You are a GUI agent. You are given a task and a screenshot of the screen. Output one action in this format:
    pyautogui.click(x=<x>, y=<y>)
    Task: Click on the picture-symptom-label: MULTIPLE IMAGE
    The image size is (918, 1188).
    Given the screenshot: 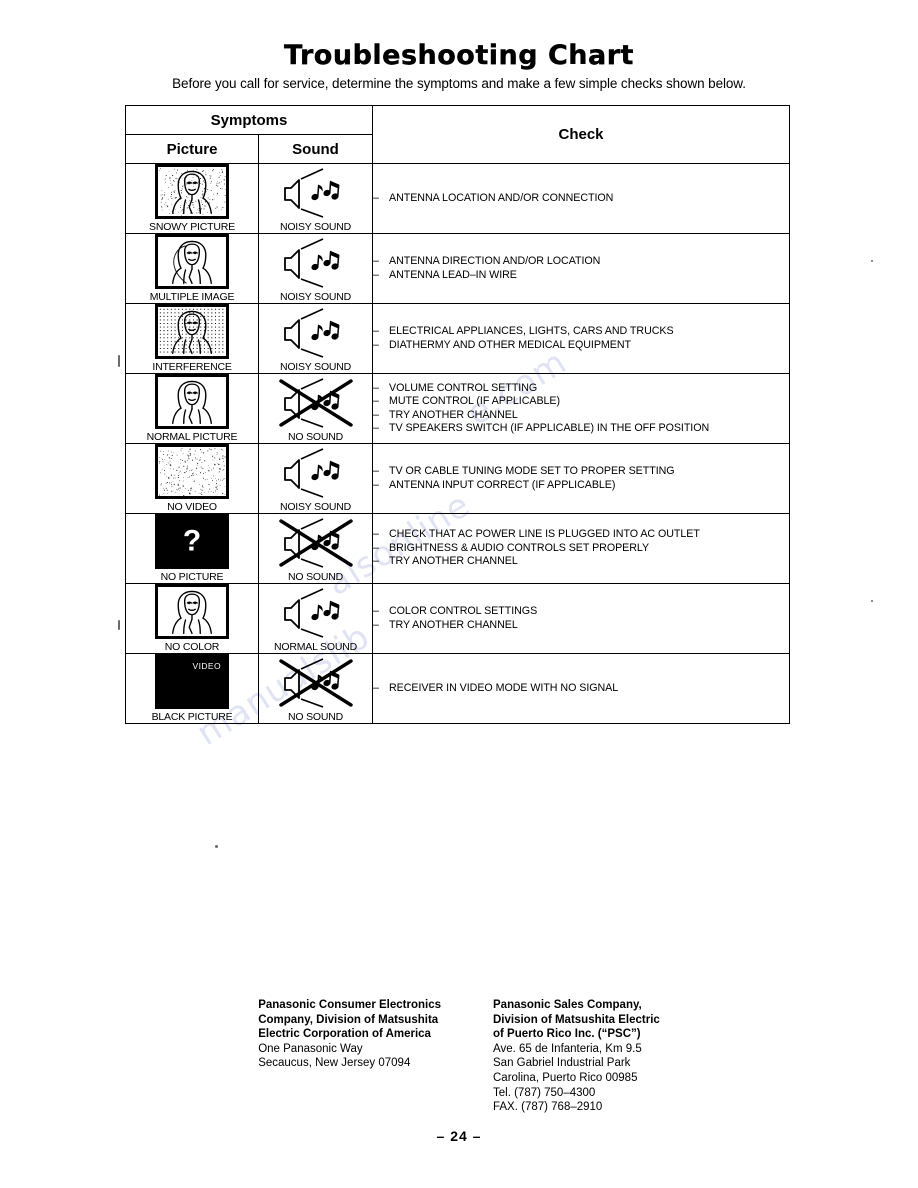 What is the action you would take?
    pyautogui.click(x=192, y=297)
    